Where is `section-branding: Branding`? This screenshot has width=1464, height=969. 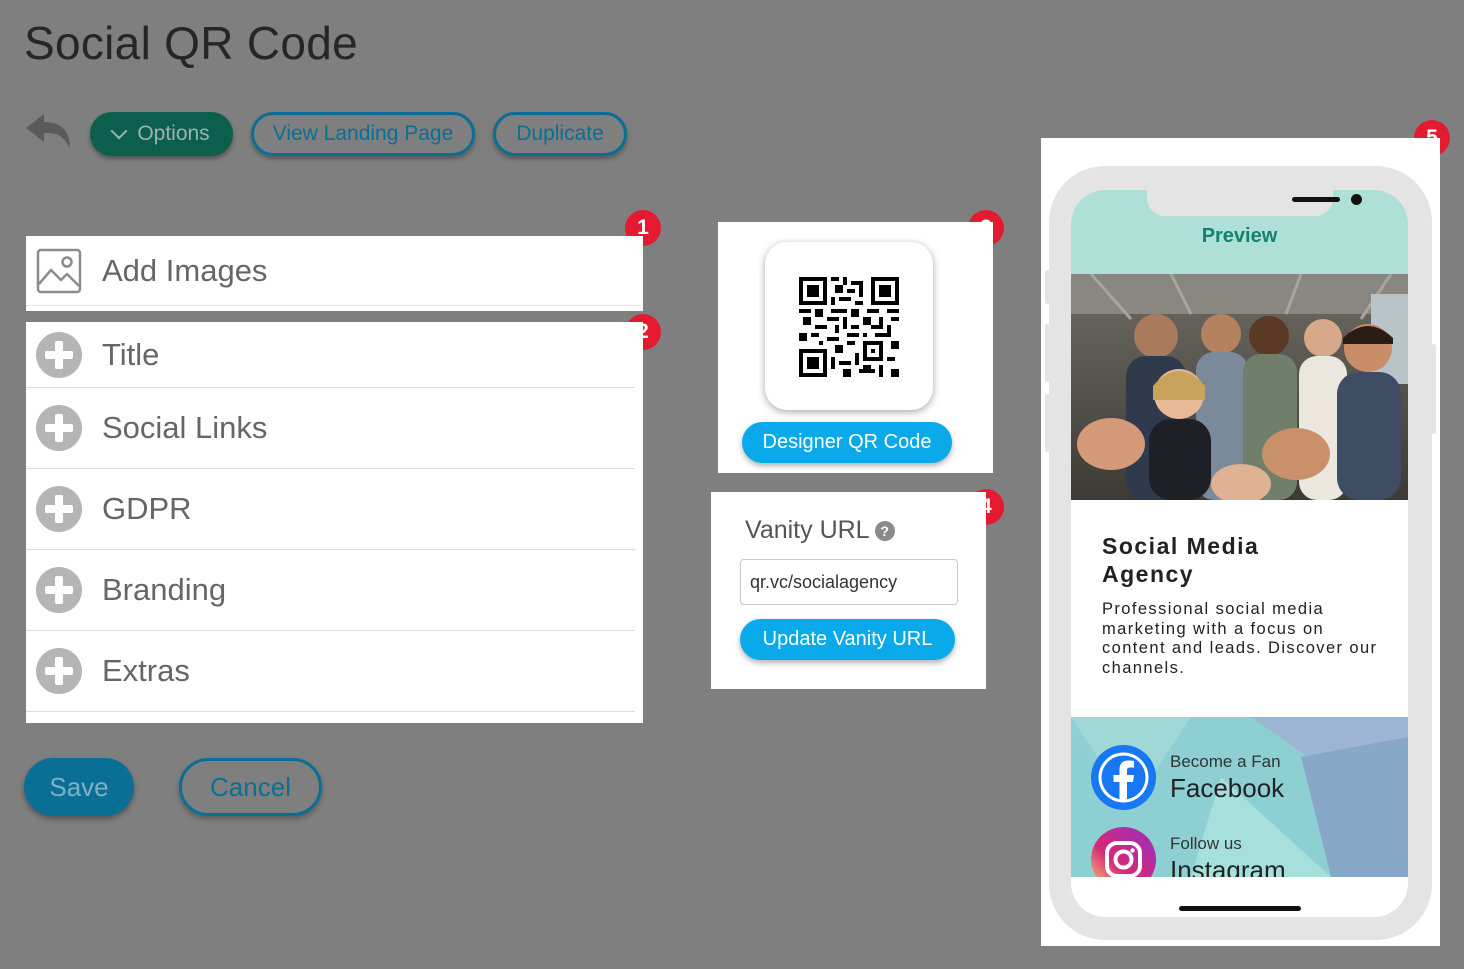 section-branding: Branding is located at coordinates (330, 590).